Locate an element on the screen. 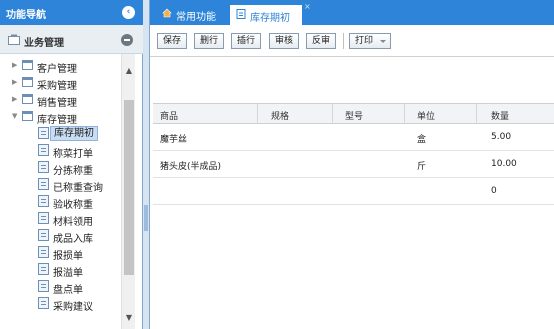 The width and height of the screenshot is (554, 329). expanded-arrow-icon: ▼ is located at coordinates (15, 116).